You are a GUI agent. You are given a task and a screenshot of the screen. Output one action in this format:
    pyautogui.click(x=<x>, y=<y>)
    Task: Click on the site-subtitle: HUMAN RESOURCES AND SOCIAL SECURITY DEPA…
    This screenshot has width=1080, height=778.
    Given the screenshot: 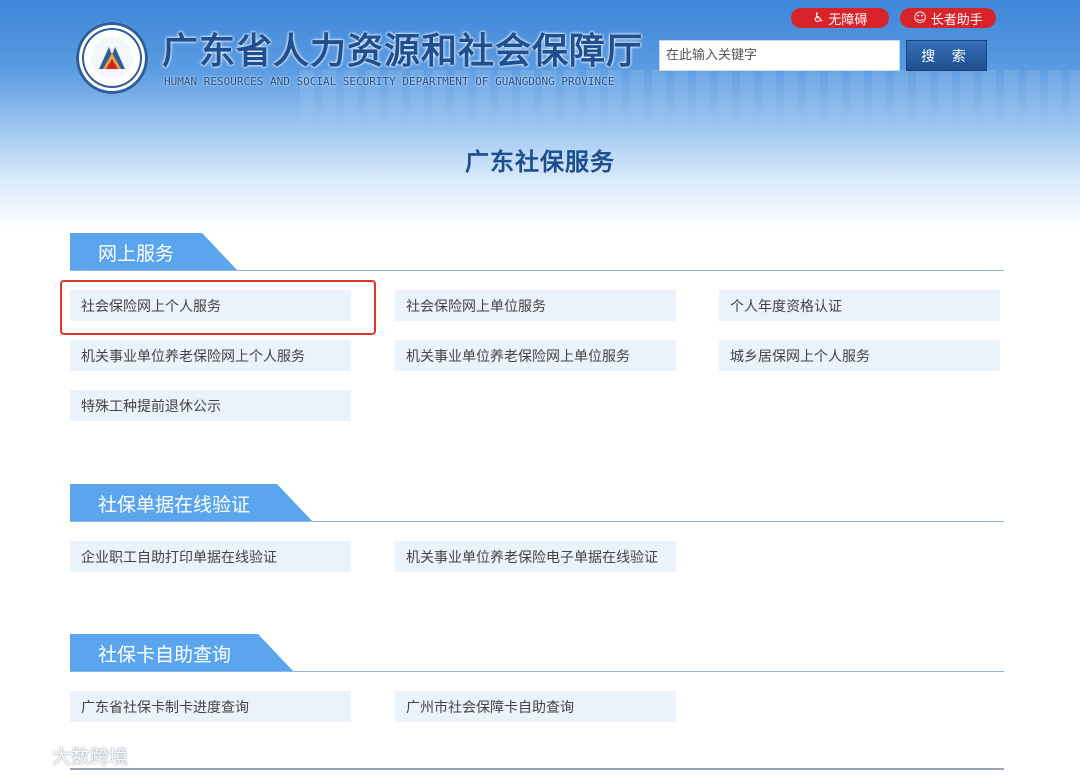 What is the action you would take?
    pyautogui.click(x=389, y=81)
    